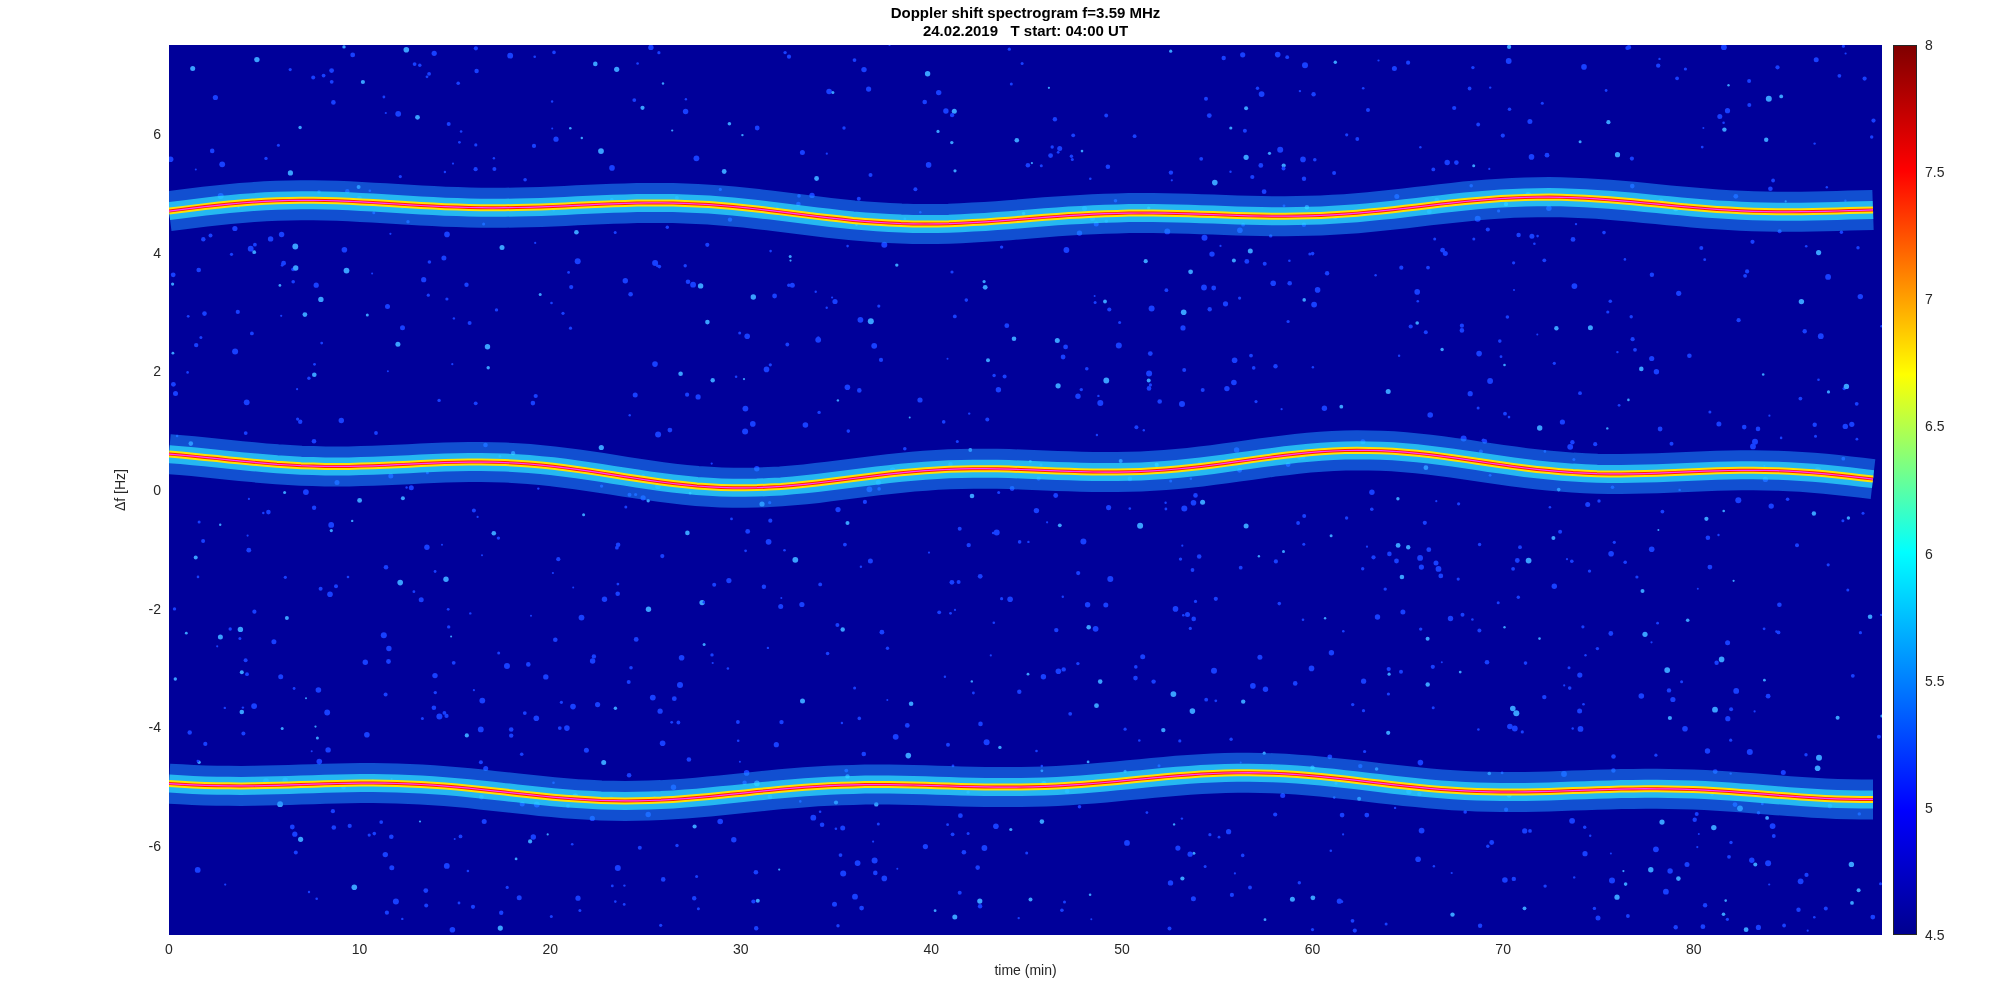 The height and width of the screenshot is (1003, 2000). Describe the element at coordinates (169, 949) in the screenshot. I see `x-tick-label: 0` at that location.